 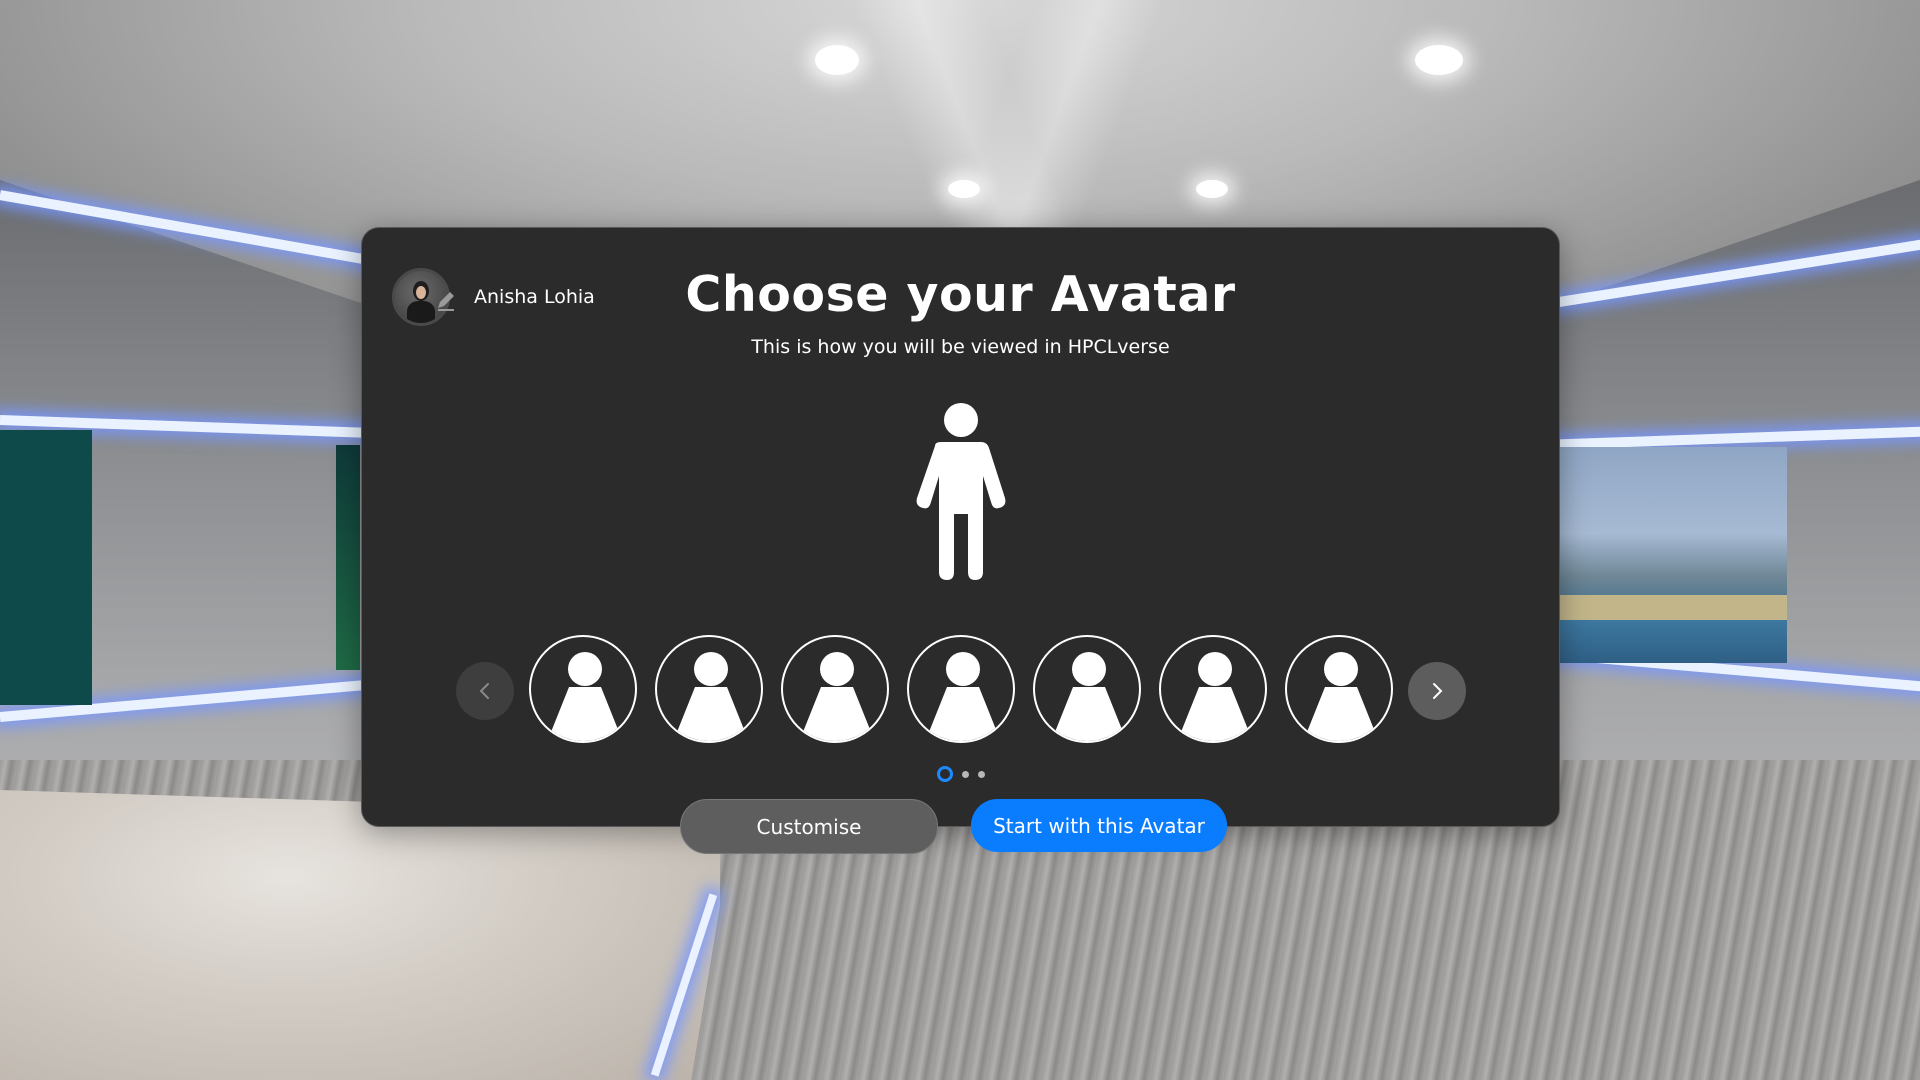 I want to click on page-dot-active, so click(x=945, y=774).